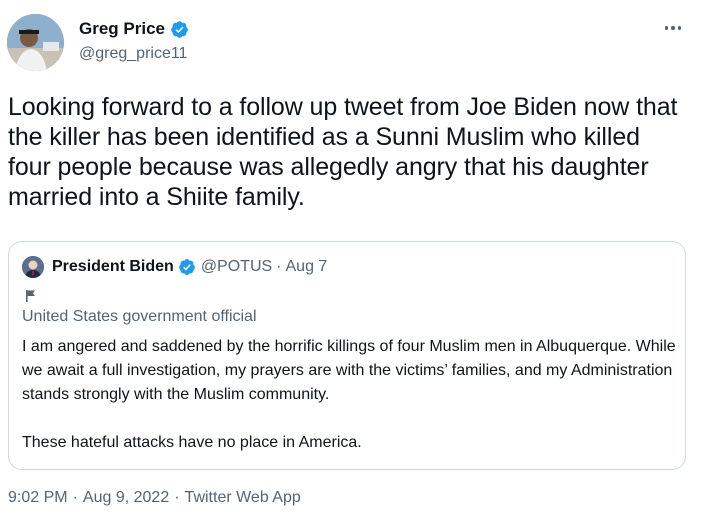 Image resolution: width=703 pixels, height=519 pixels. What do you see at coordinates (306, 266) in the screenshot?
I see `quoted-tweet-date: Aug 7` at bounding box center [306, 266].